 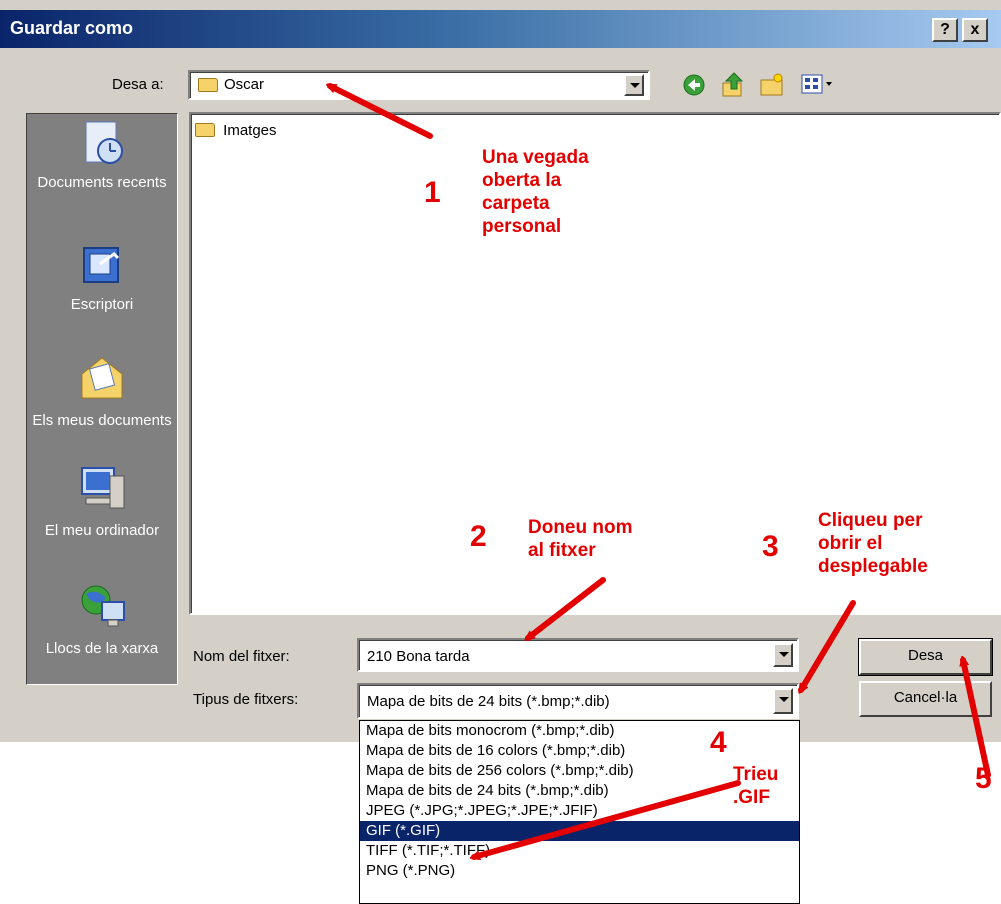 What do you see at coordinates (925, 699) in the screenshot?
I see `cancel-button: Cancel·la` at bounding box center [925, 699].